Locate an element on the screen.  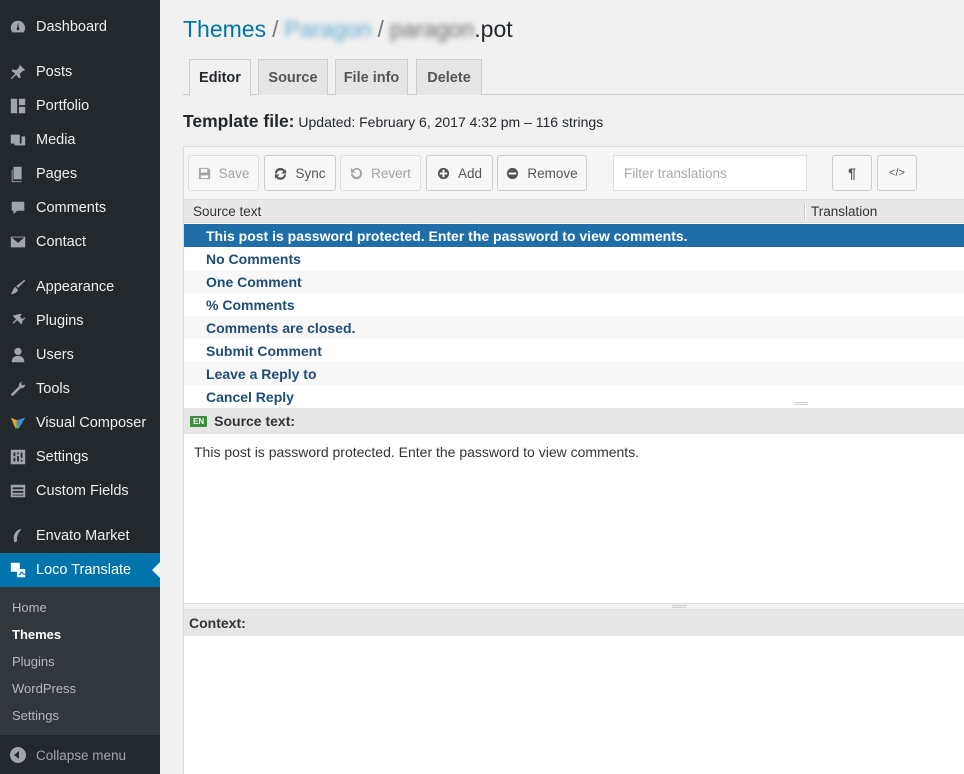
sidebar-item-label: Posts is located at coordinates (54, 72).